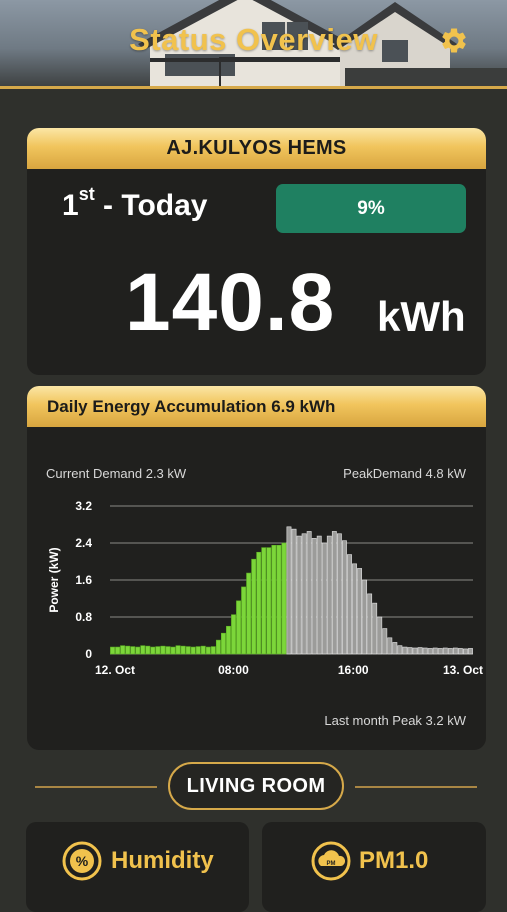  I want to click on y-tick-label: 2.4, so click(83, 543).